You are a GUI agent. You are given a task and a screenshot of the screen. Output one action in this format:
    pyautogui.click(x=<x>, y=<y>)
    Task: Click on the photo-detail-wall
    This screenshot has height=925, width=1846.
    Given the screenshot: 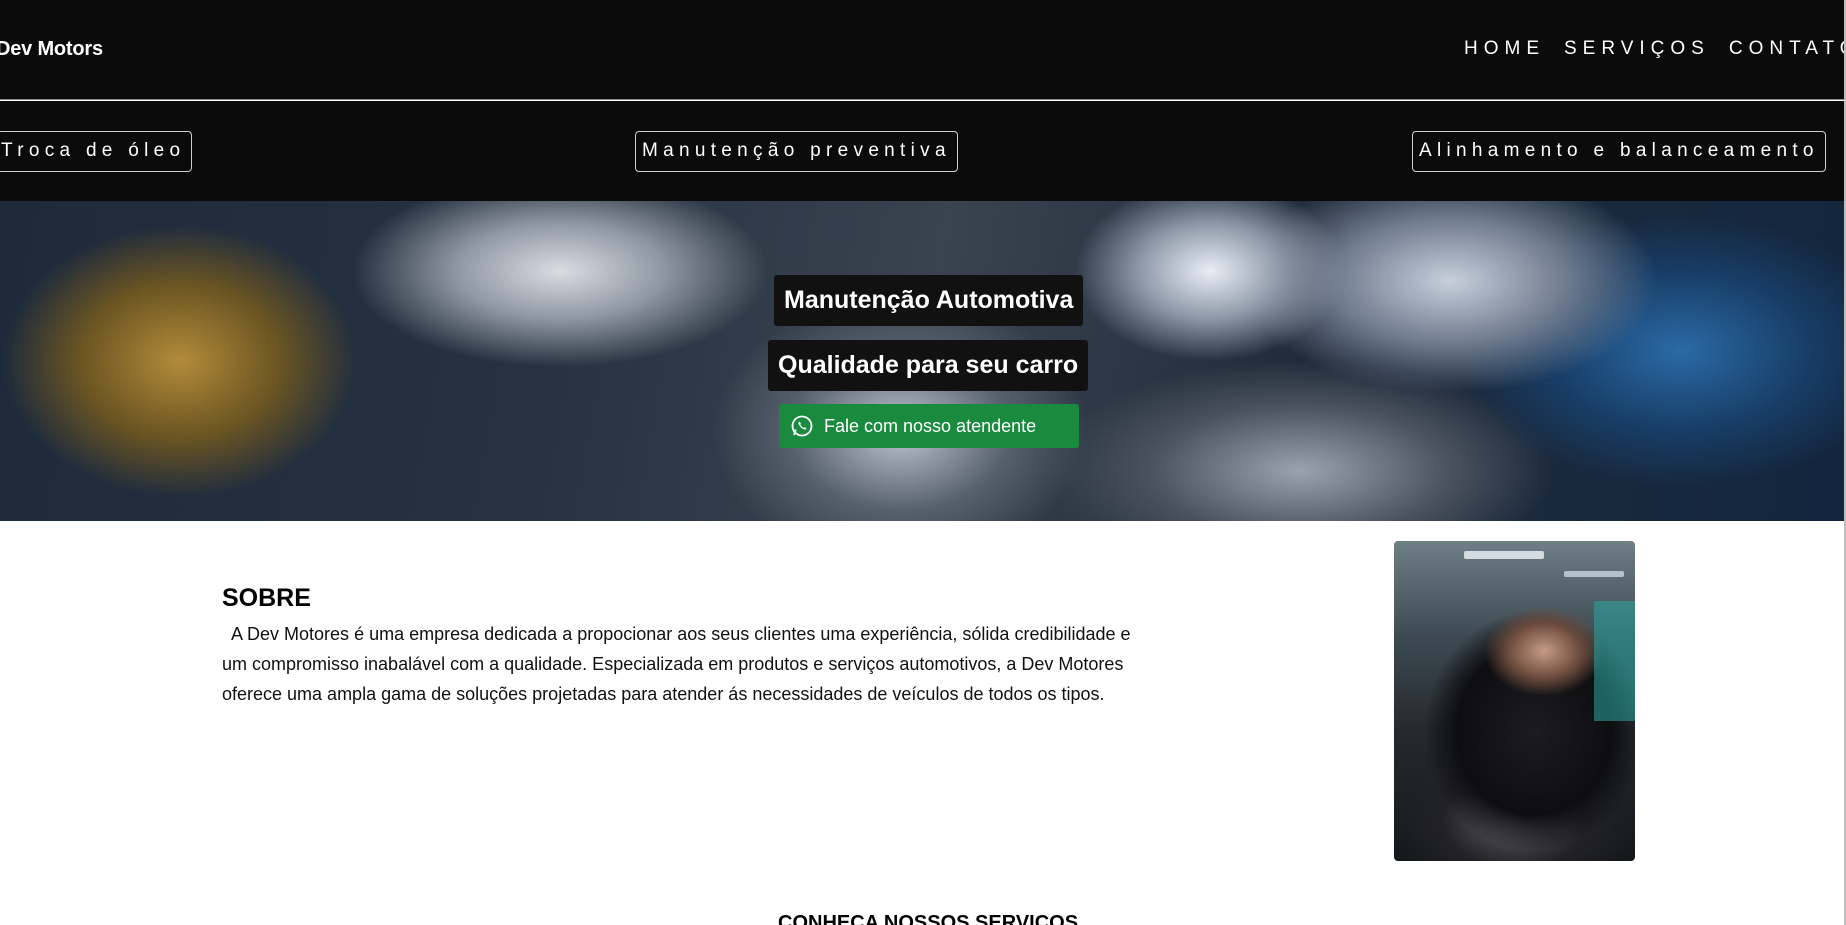 What is the action you would take?
    pyautogui.click(x=1614, y=661)
    